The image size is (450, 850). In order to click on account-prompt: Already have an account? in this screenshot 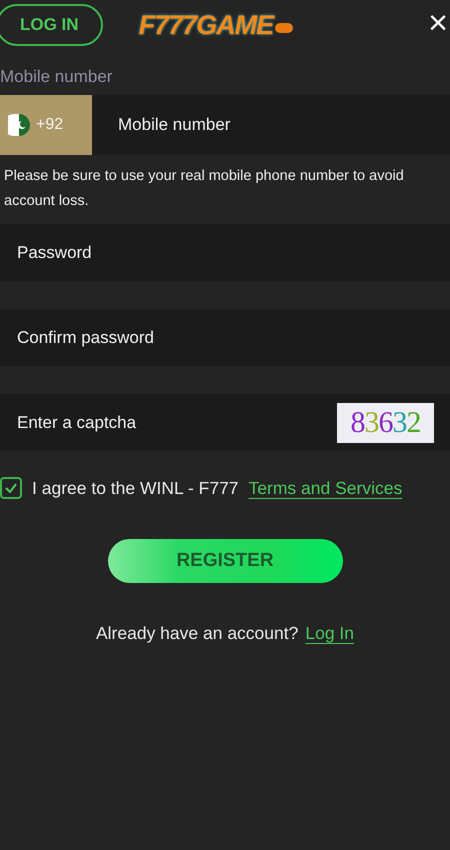, I will do `click(197, 633)`.